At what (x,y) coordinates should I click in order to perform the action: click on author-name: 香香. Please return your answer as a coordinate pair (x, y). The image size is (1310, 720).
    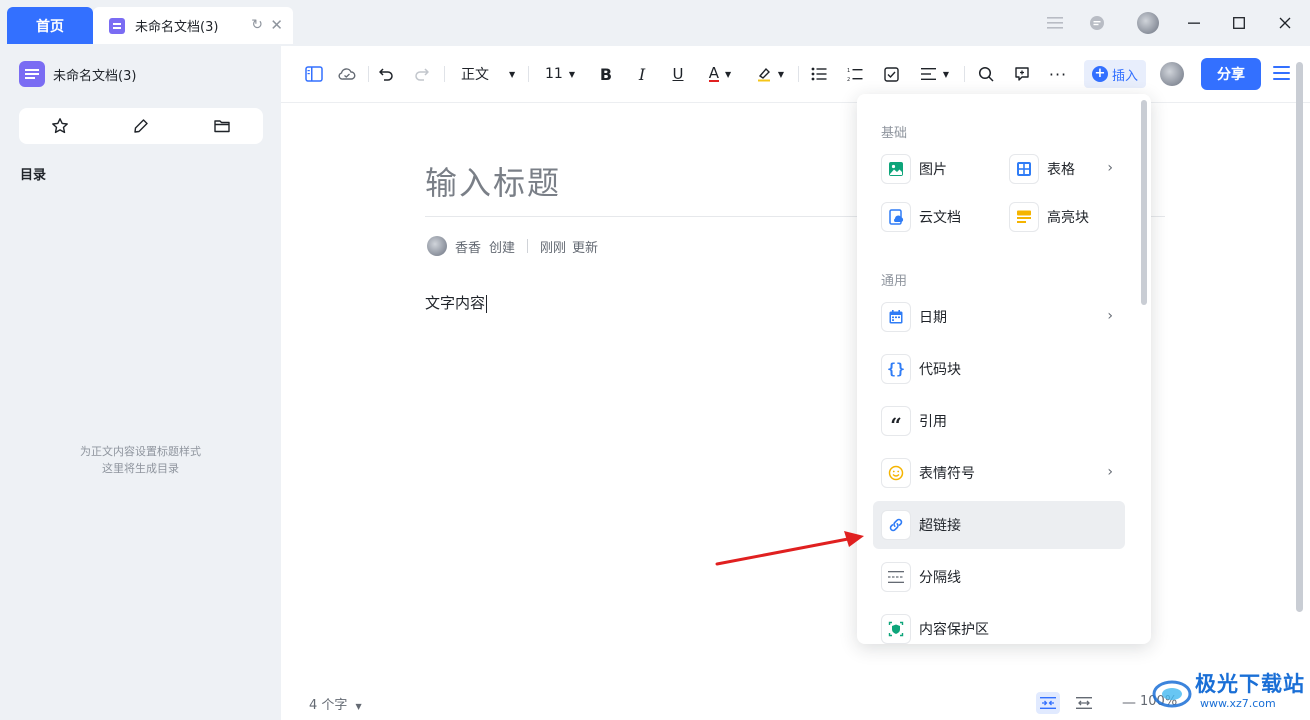
    Looking at the image, I should click on (468, 248).